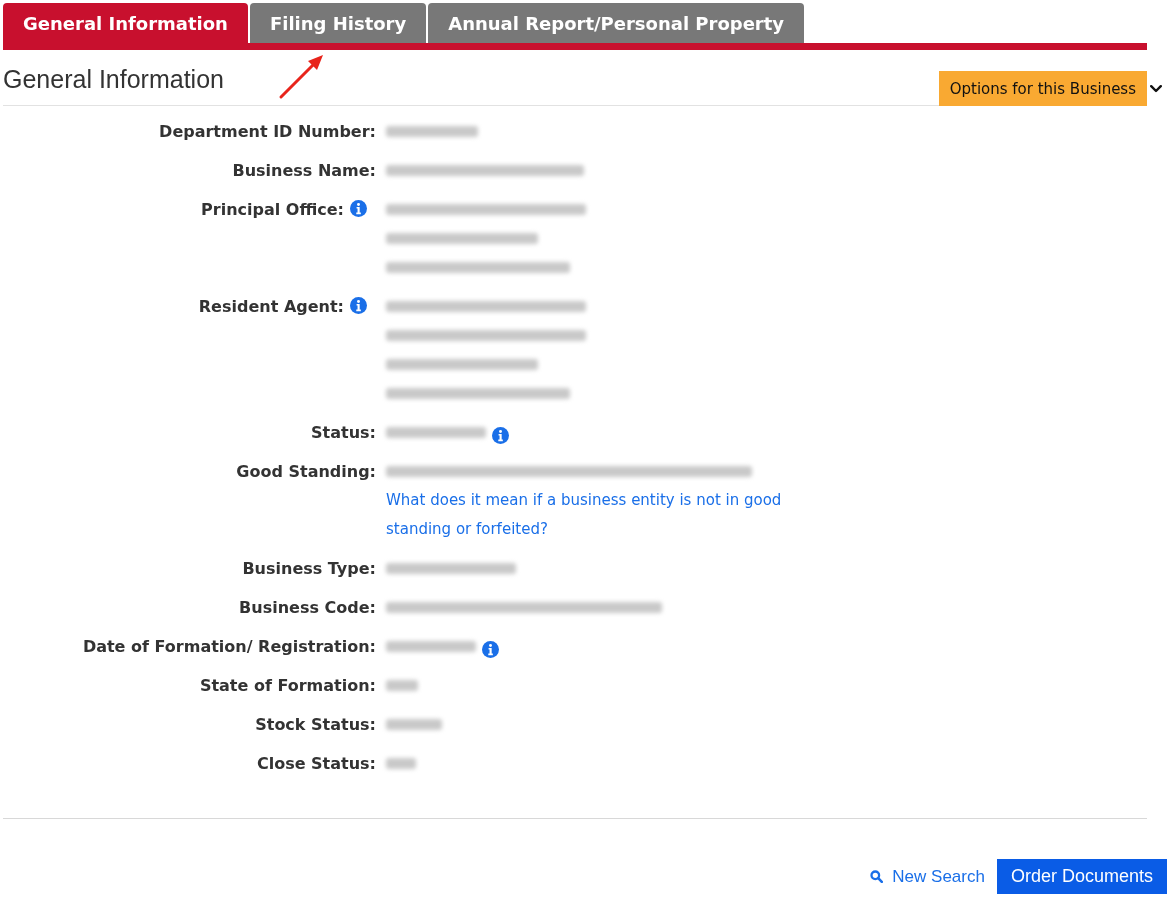 This screenshot has width=1170, height=899. Describe the element at coordinates (125, 23) in the screenshot. I see `tab: General Information` at that location.